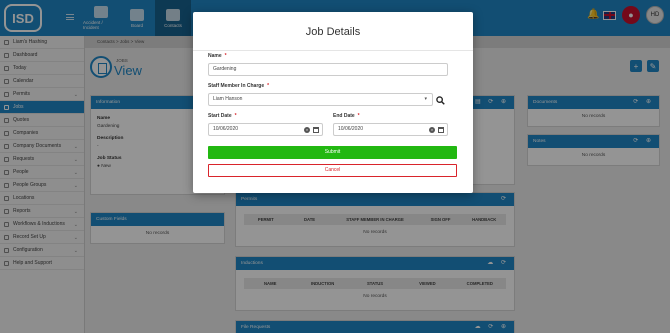  I want to click on search-icon, so click(440, 100).